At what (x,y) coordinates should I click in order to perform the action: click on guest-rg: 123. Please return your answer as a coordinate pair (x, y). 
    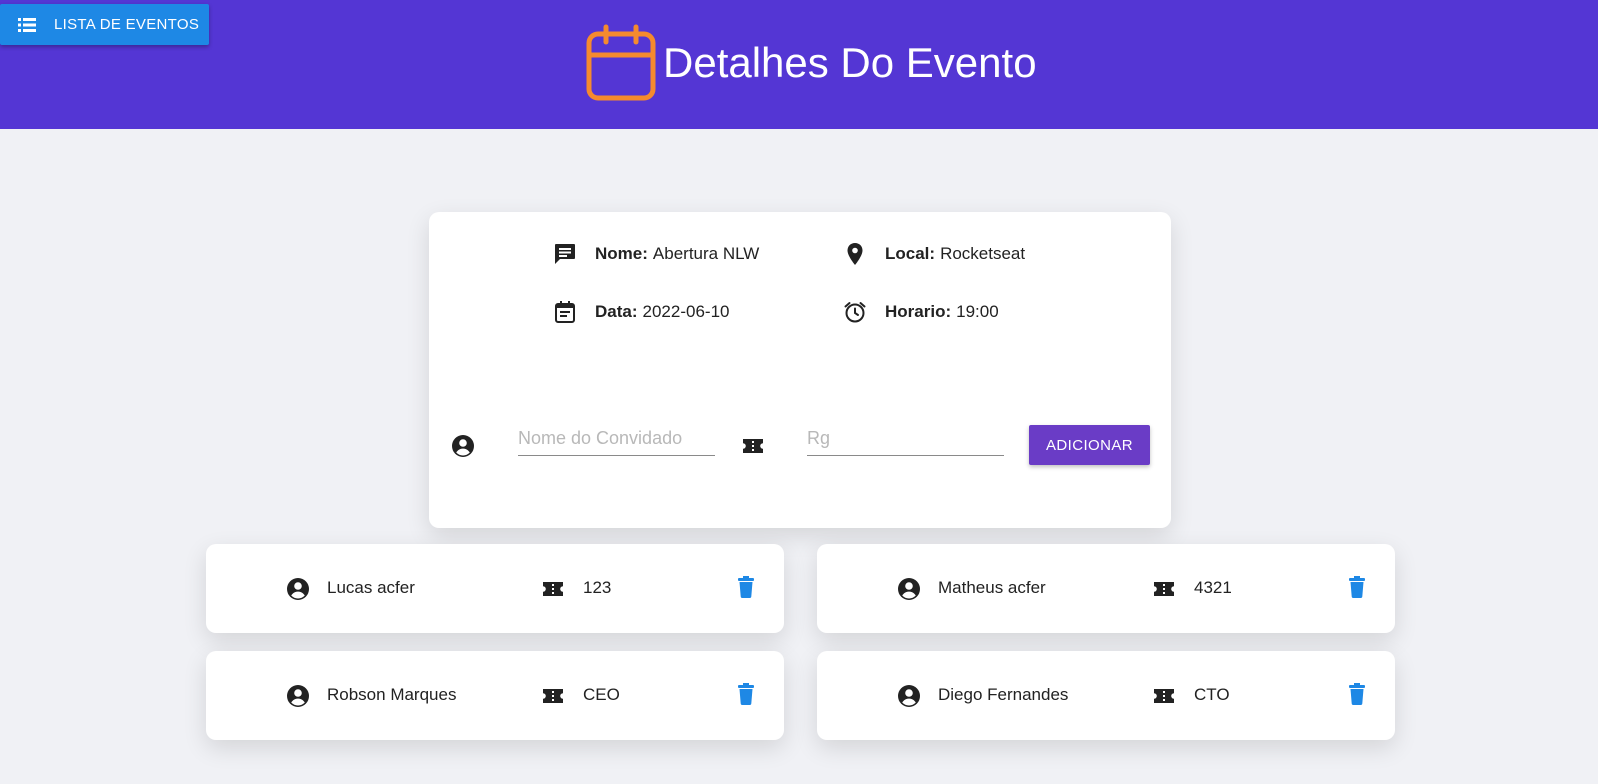
    Looking at the image, I should click on (597, 587).